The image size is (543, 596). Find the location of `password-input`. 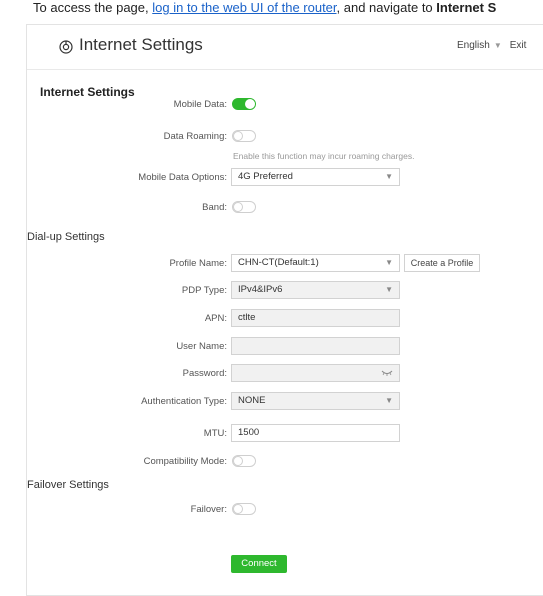

password-input is located at coordinates (315, 373).